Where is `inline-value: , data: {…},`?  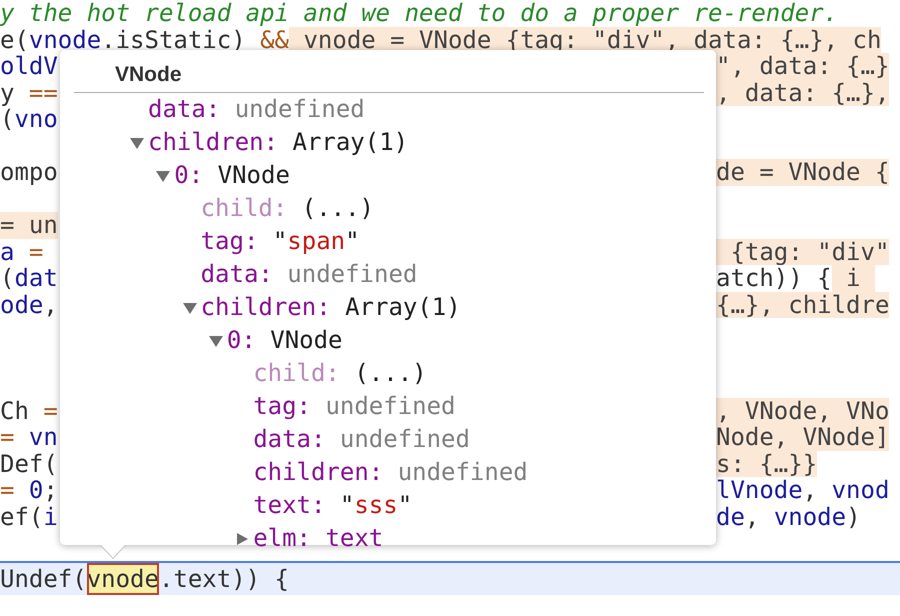 inline-value: , data: {…}, is located at coordinates (803, 93).